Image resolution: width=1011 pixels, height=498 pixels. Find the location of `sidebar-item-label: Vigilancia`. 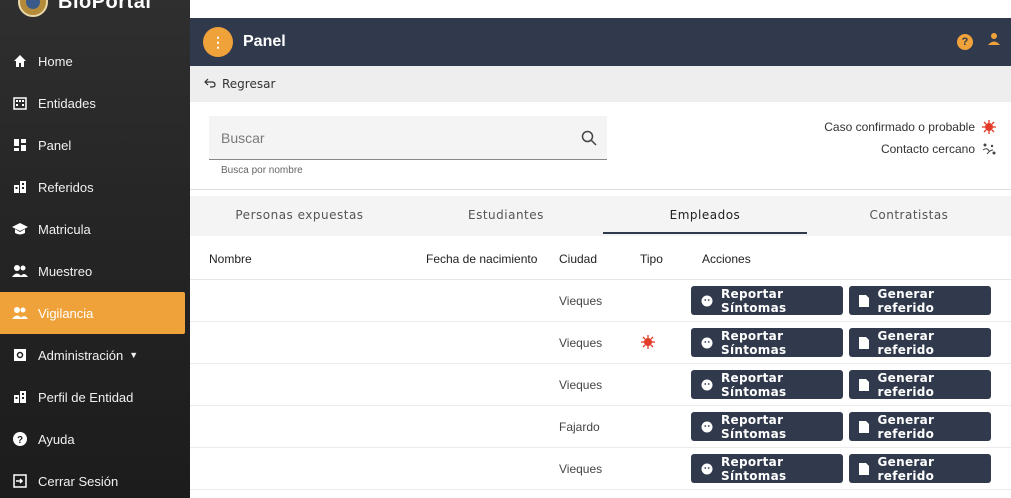

sidebar-item-label: Vigilancia is located at coordinates (66, 313).